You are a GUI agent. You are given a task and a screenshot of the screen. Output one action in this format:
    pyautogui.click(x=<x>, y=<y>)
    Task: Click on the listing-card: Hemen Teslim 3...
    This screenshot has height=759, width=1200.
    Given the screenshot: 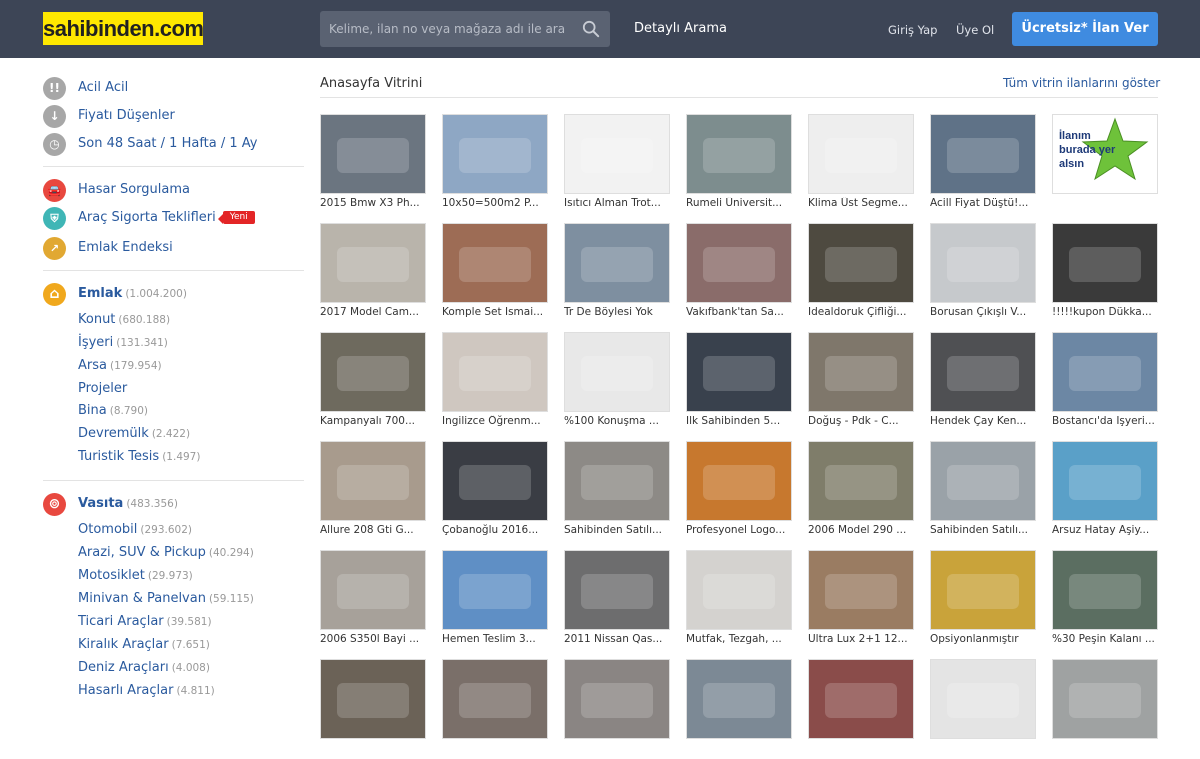 What is the action you would take?
    pyautogui.click(x=495, y=600)
    